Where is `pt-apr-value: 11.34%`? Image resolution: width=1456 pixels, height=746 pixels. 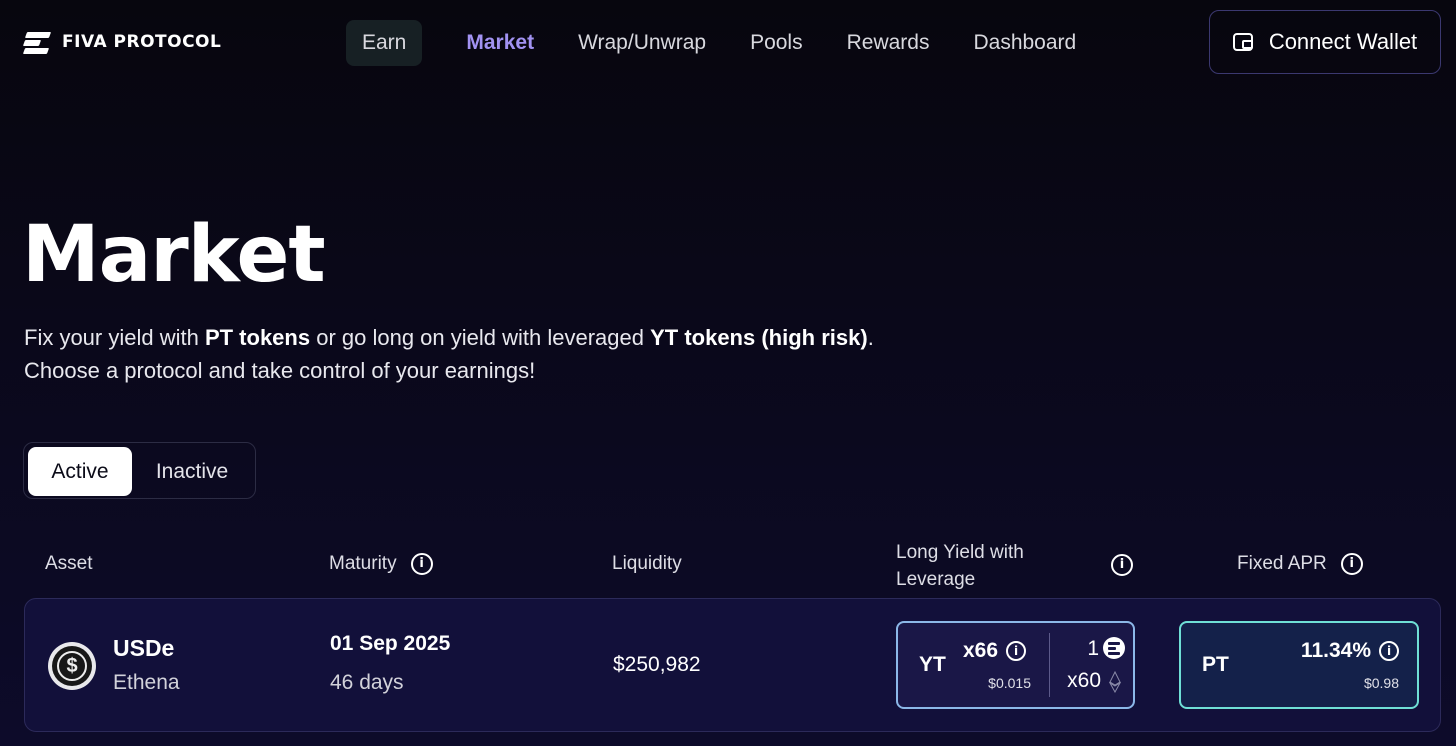
pt-apr-value: 11.34% is located at coordinates (1335, 650).